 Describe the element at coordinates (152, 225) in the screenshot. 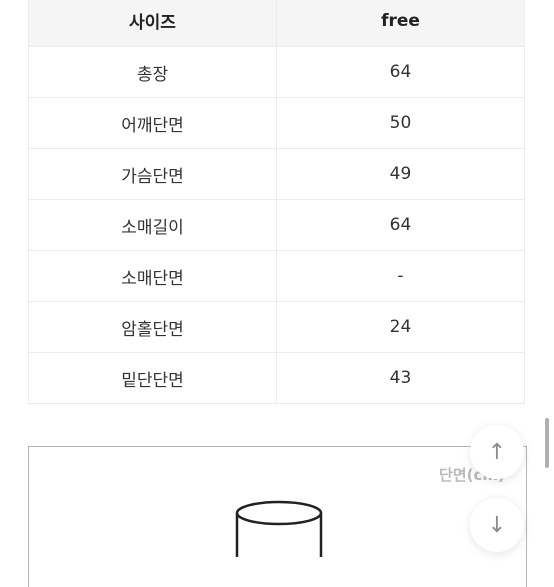

I see `row-label: 소매길이` at that location.